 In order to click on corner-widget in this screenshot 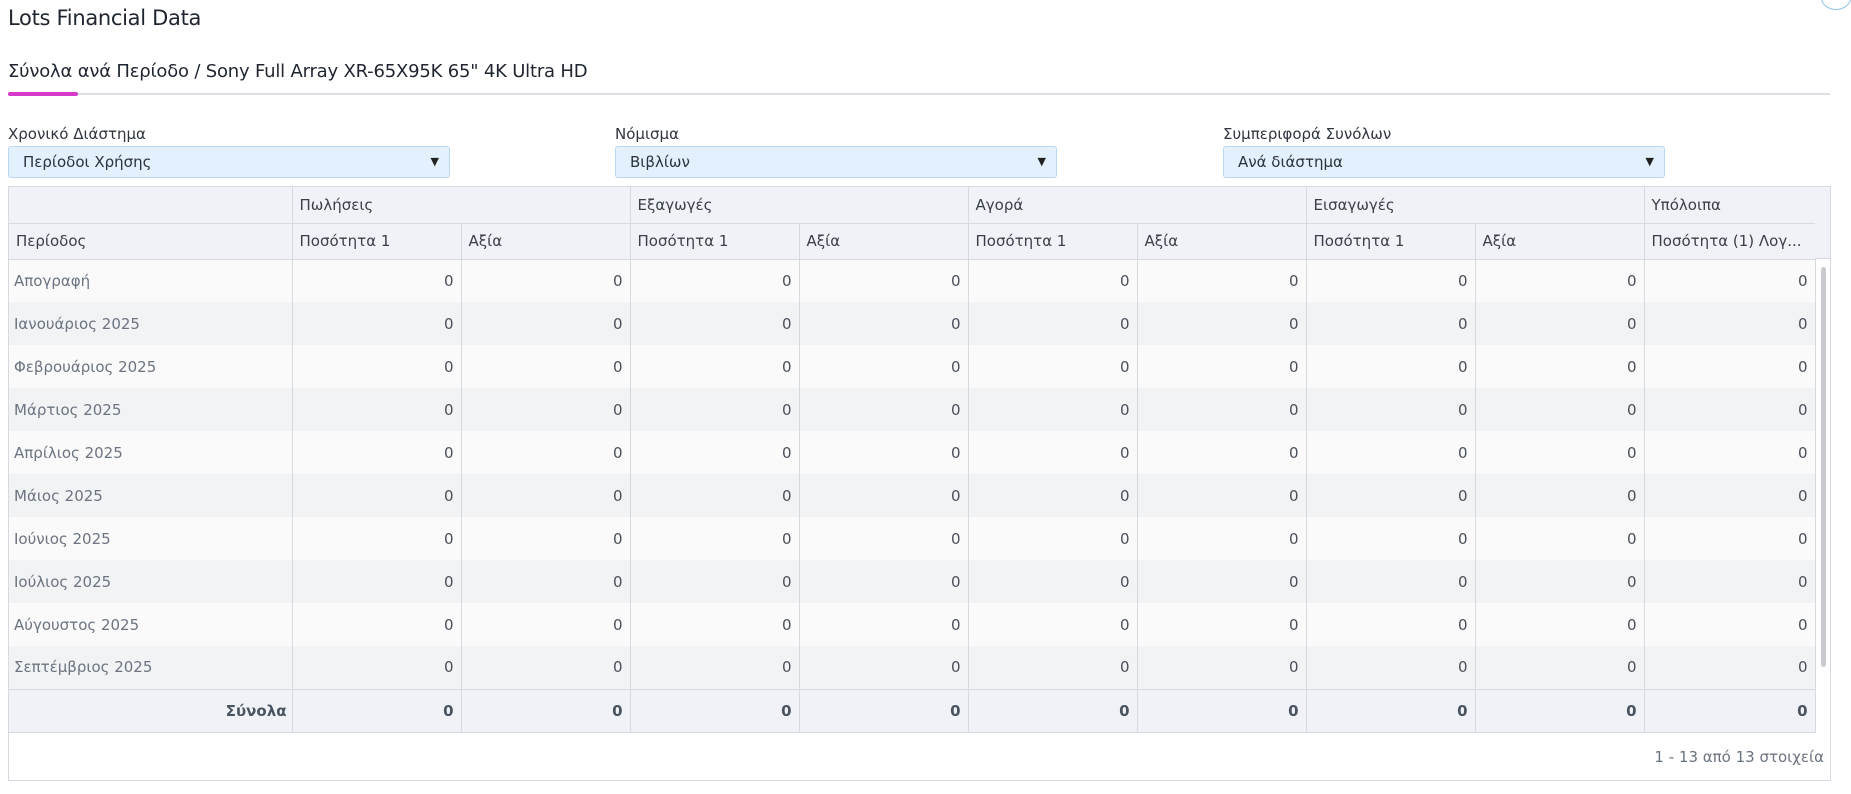, I will do `click(1836, 5)`.